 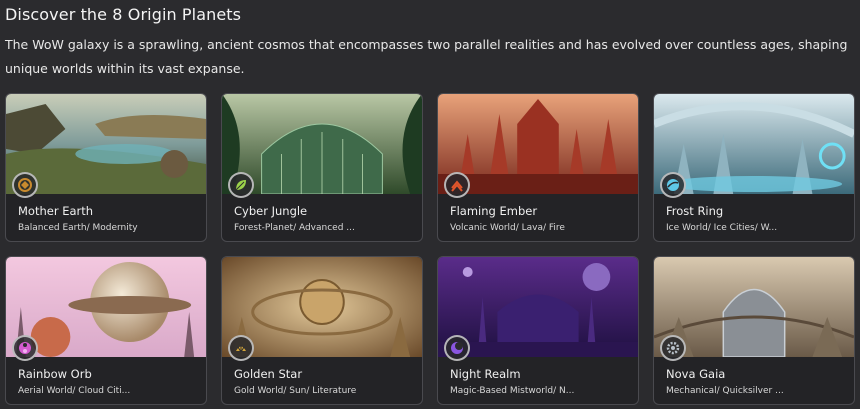 I want to click on planet-name: Frost Ring, so click(x=695, y=211).